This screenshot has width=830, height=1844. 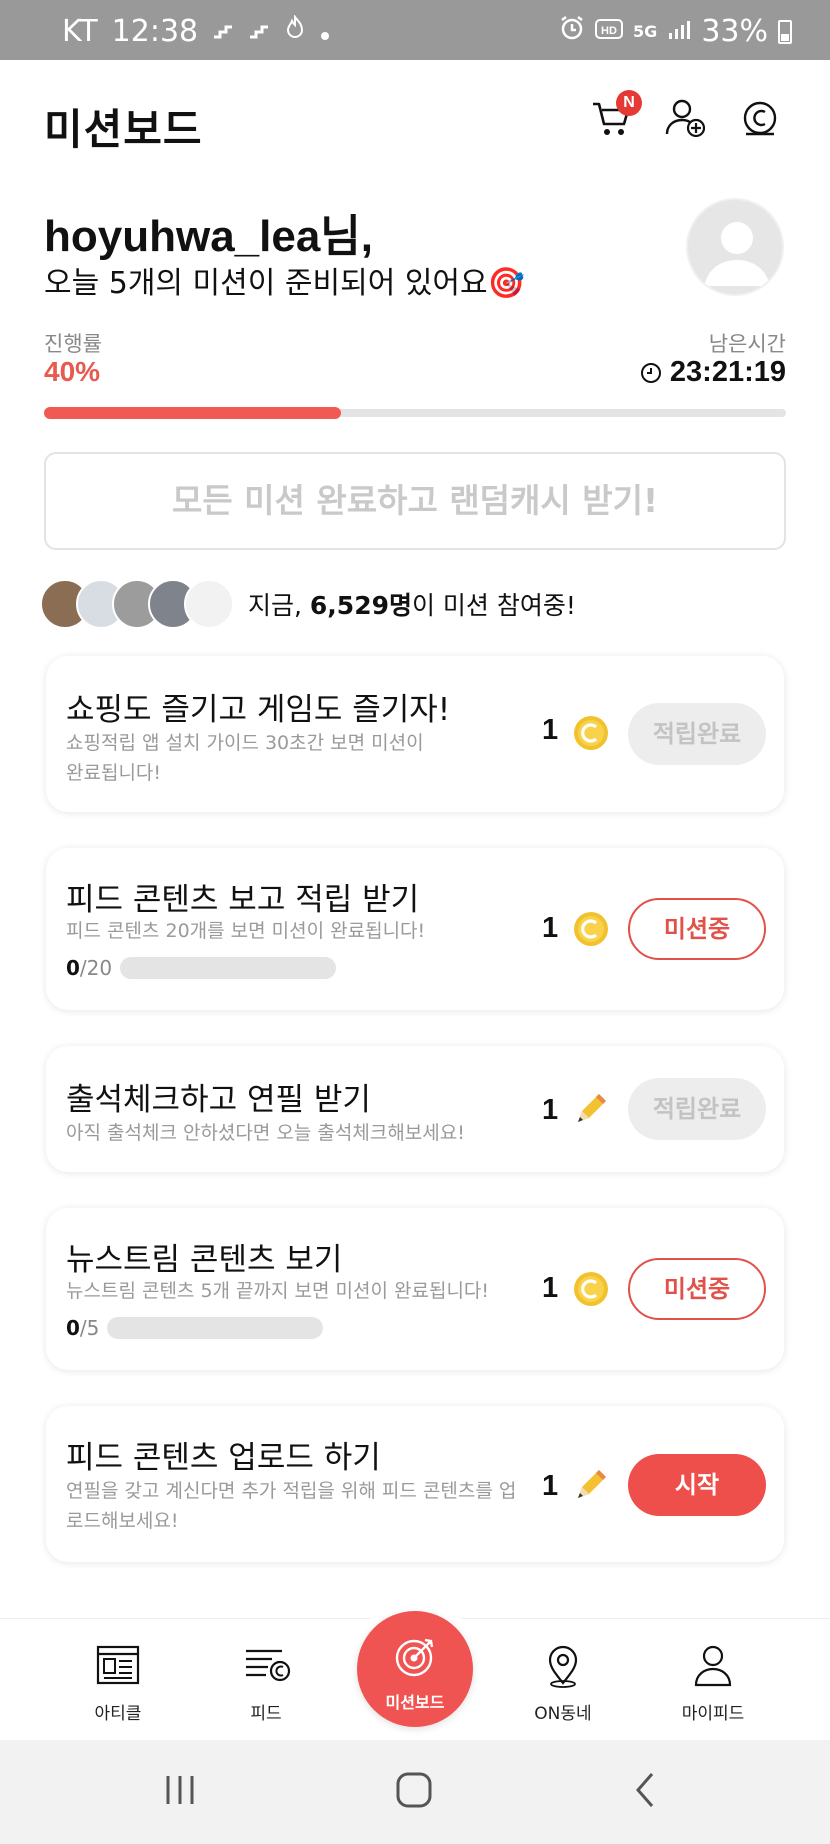 I want to click on network-type: 5G, so click(x=645, y=31).